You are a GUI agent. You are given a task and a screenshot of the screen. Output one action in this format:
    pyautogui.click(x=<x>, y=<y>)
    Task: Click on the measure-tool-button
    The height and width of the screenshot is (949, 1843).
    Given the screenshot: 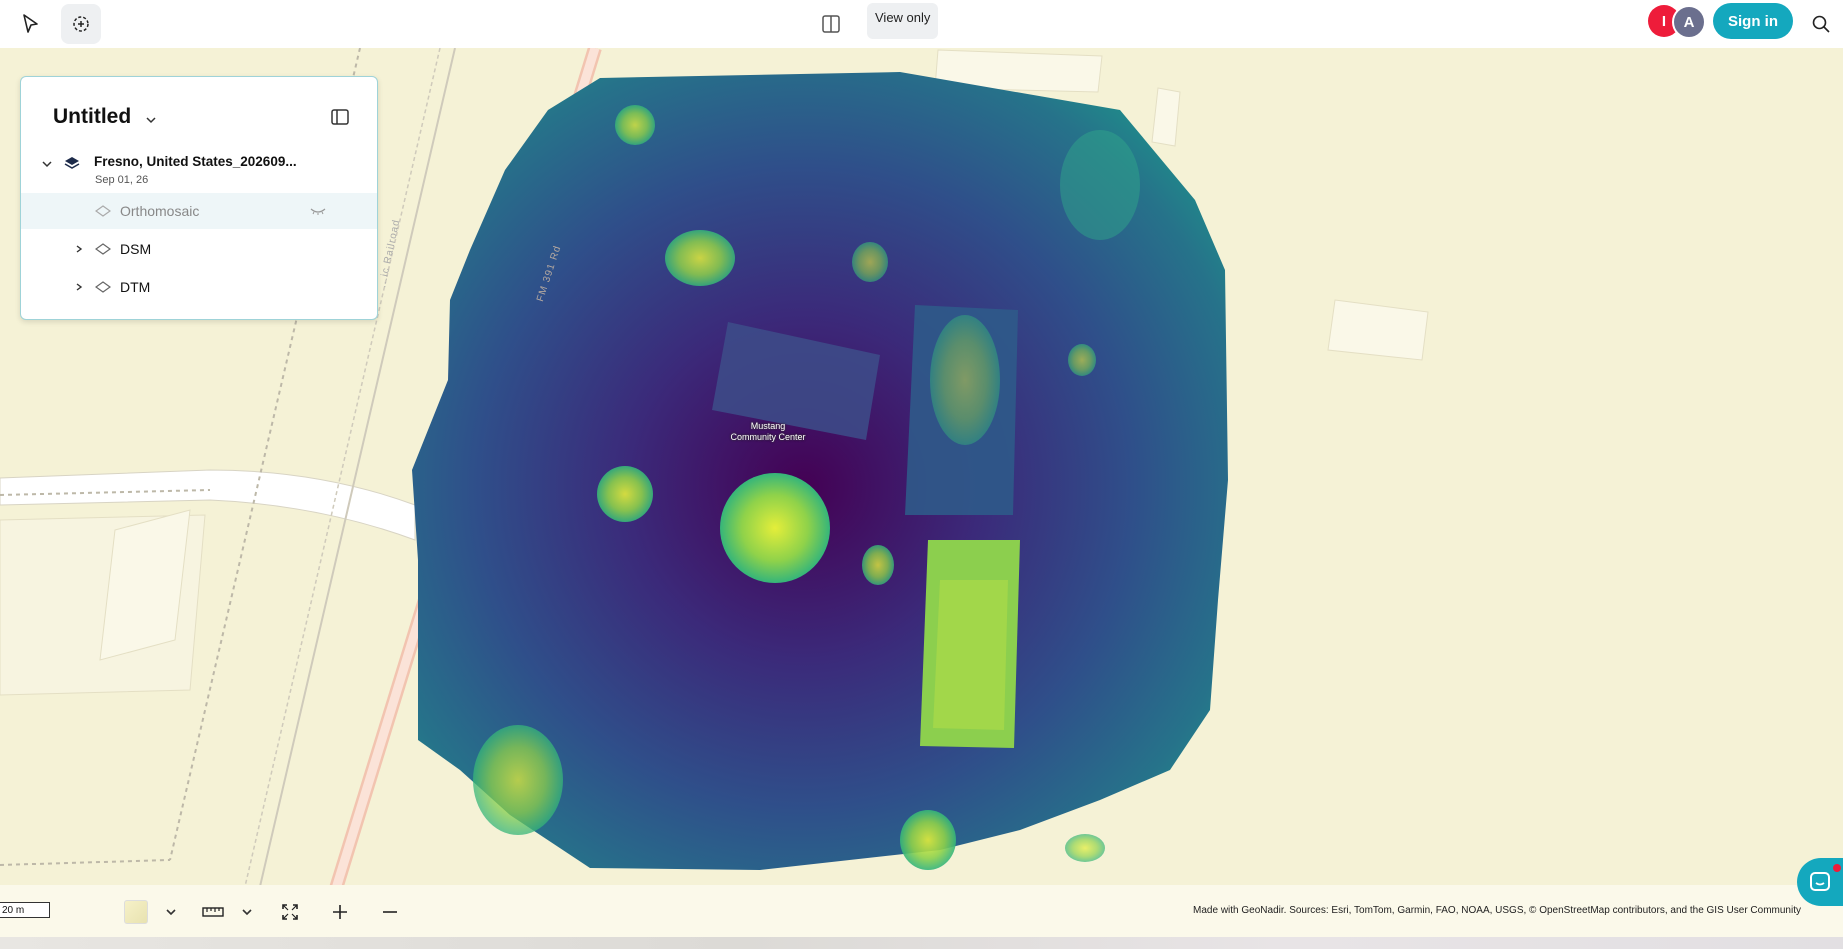 What is the action you would take?
    pyautogui.click(x=81, y=24)
    